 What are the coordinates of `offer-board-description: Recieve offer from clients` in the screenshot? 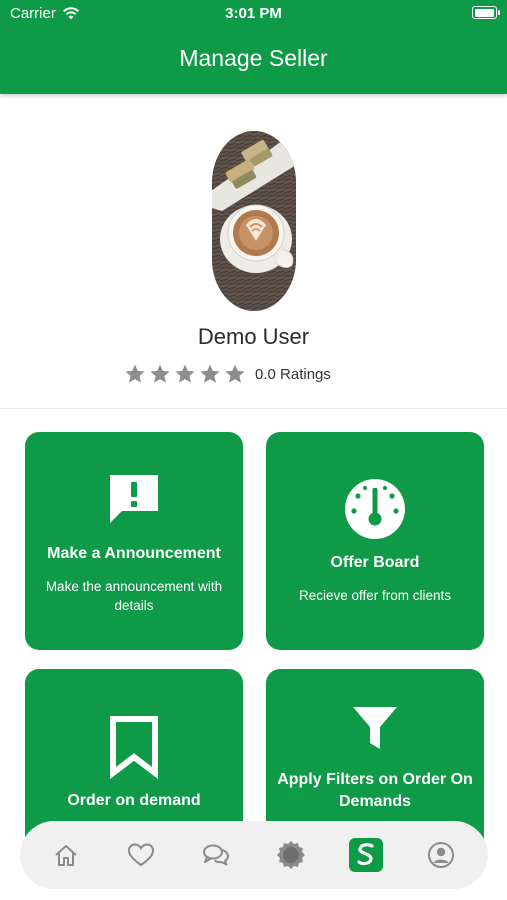 It's located at (375, 595).